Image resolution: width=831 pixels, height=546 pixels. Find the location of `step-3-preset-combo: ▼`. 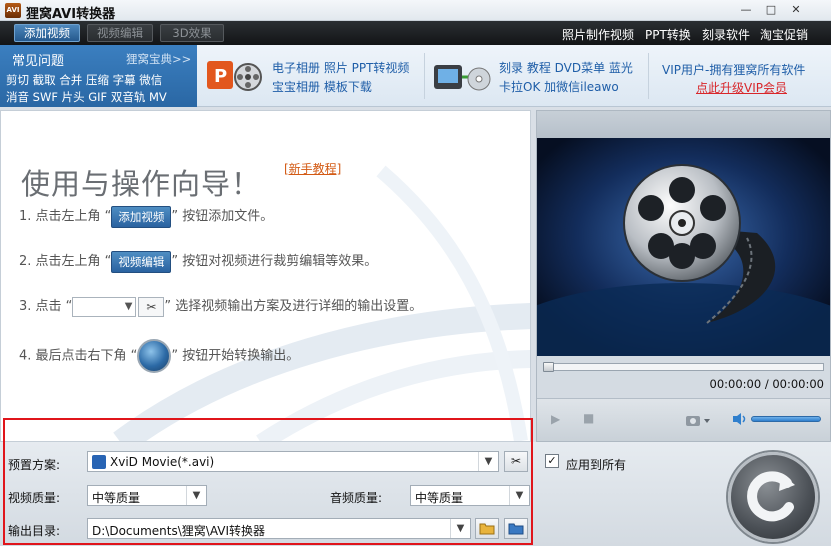

step-3-preset-combo: ▼ is located at coordinates (104, 306).